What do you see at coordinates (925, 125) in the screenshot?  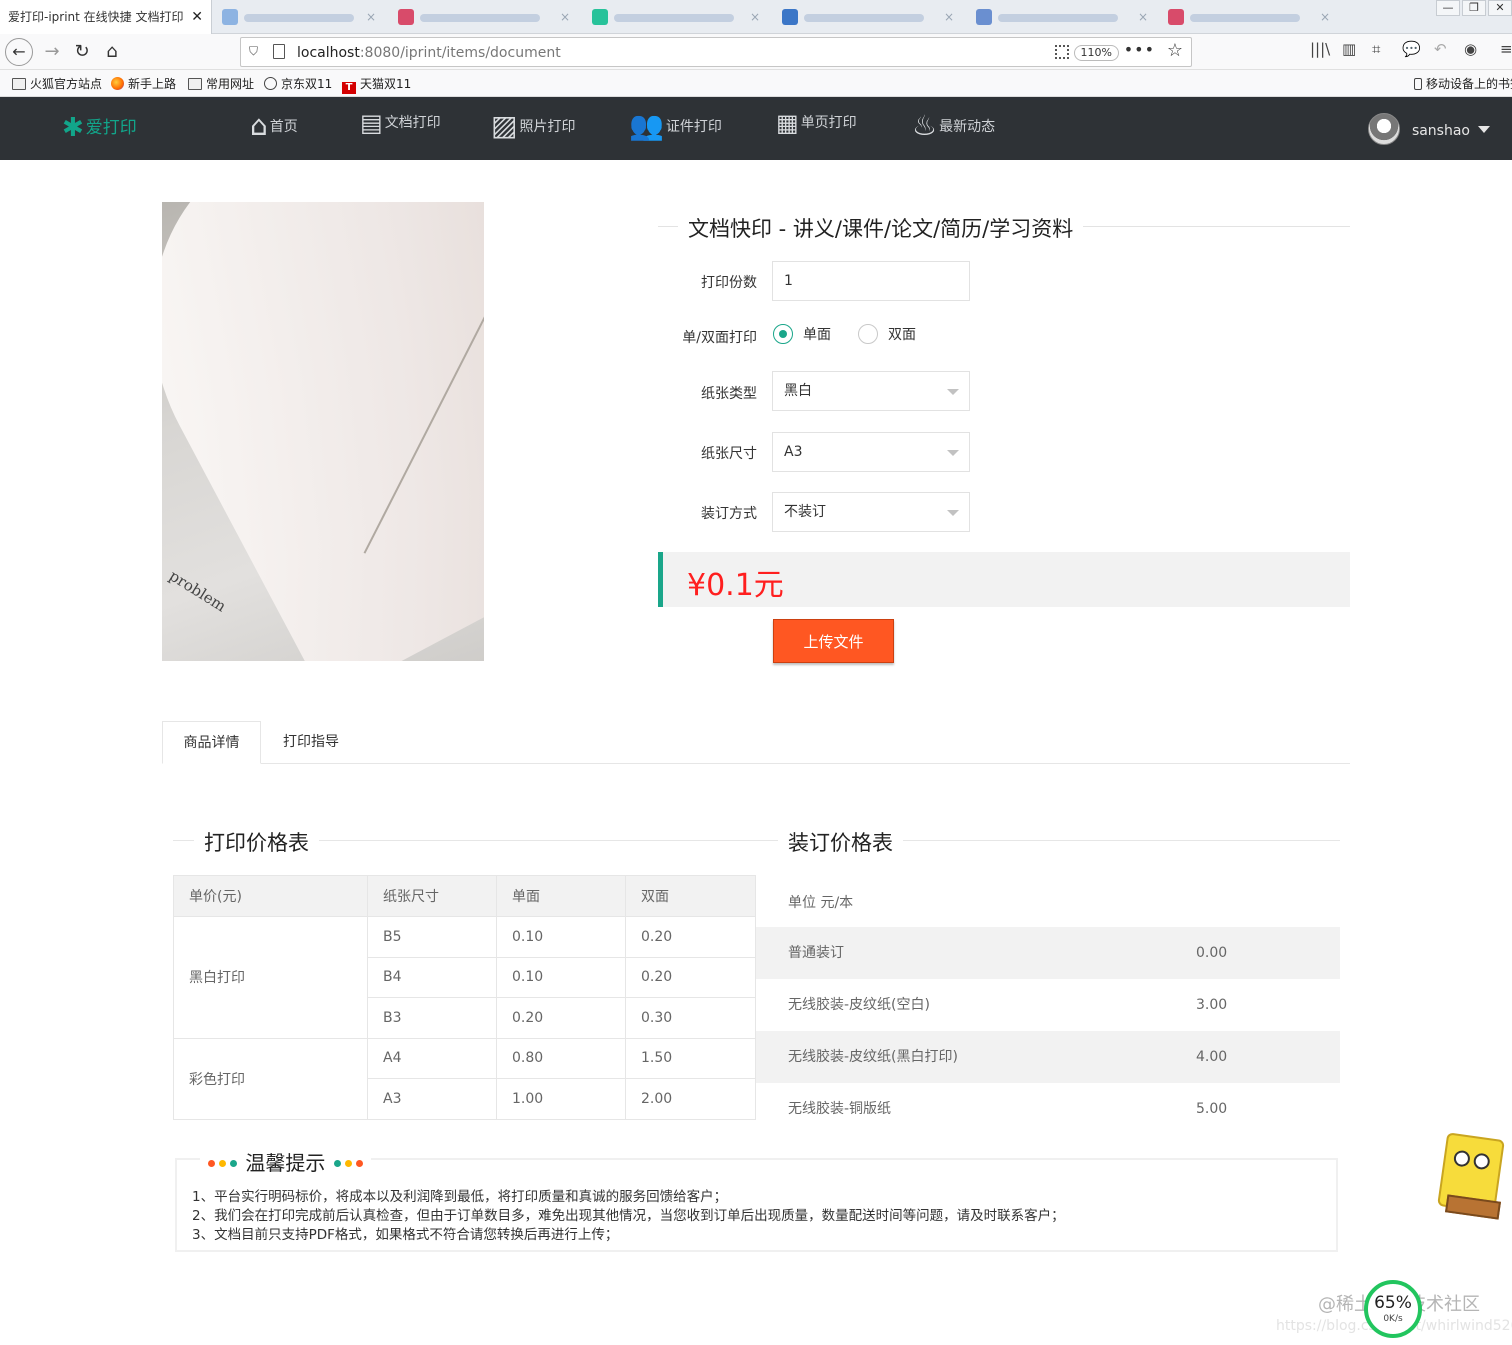 I see `flame-icon: ♨` at bounding box center [925, 125].